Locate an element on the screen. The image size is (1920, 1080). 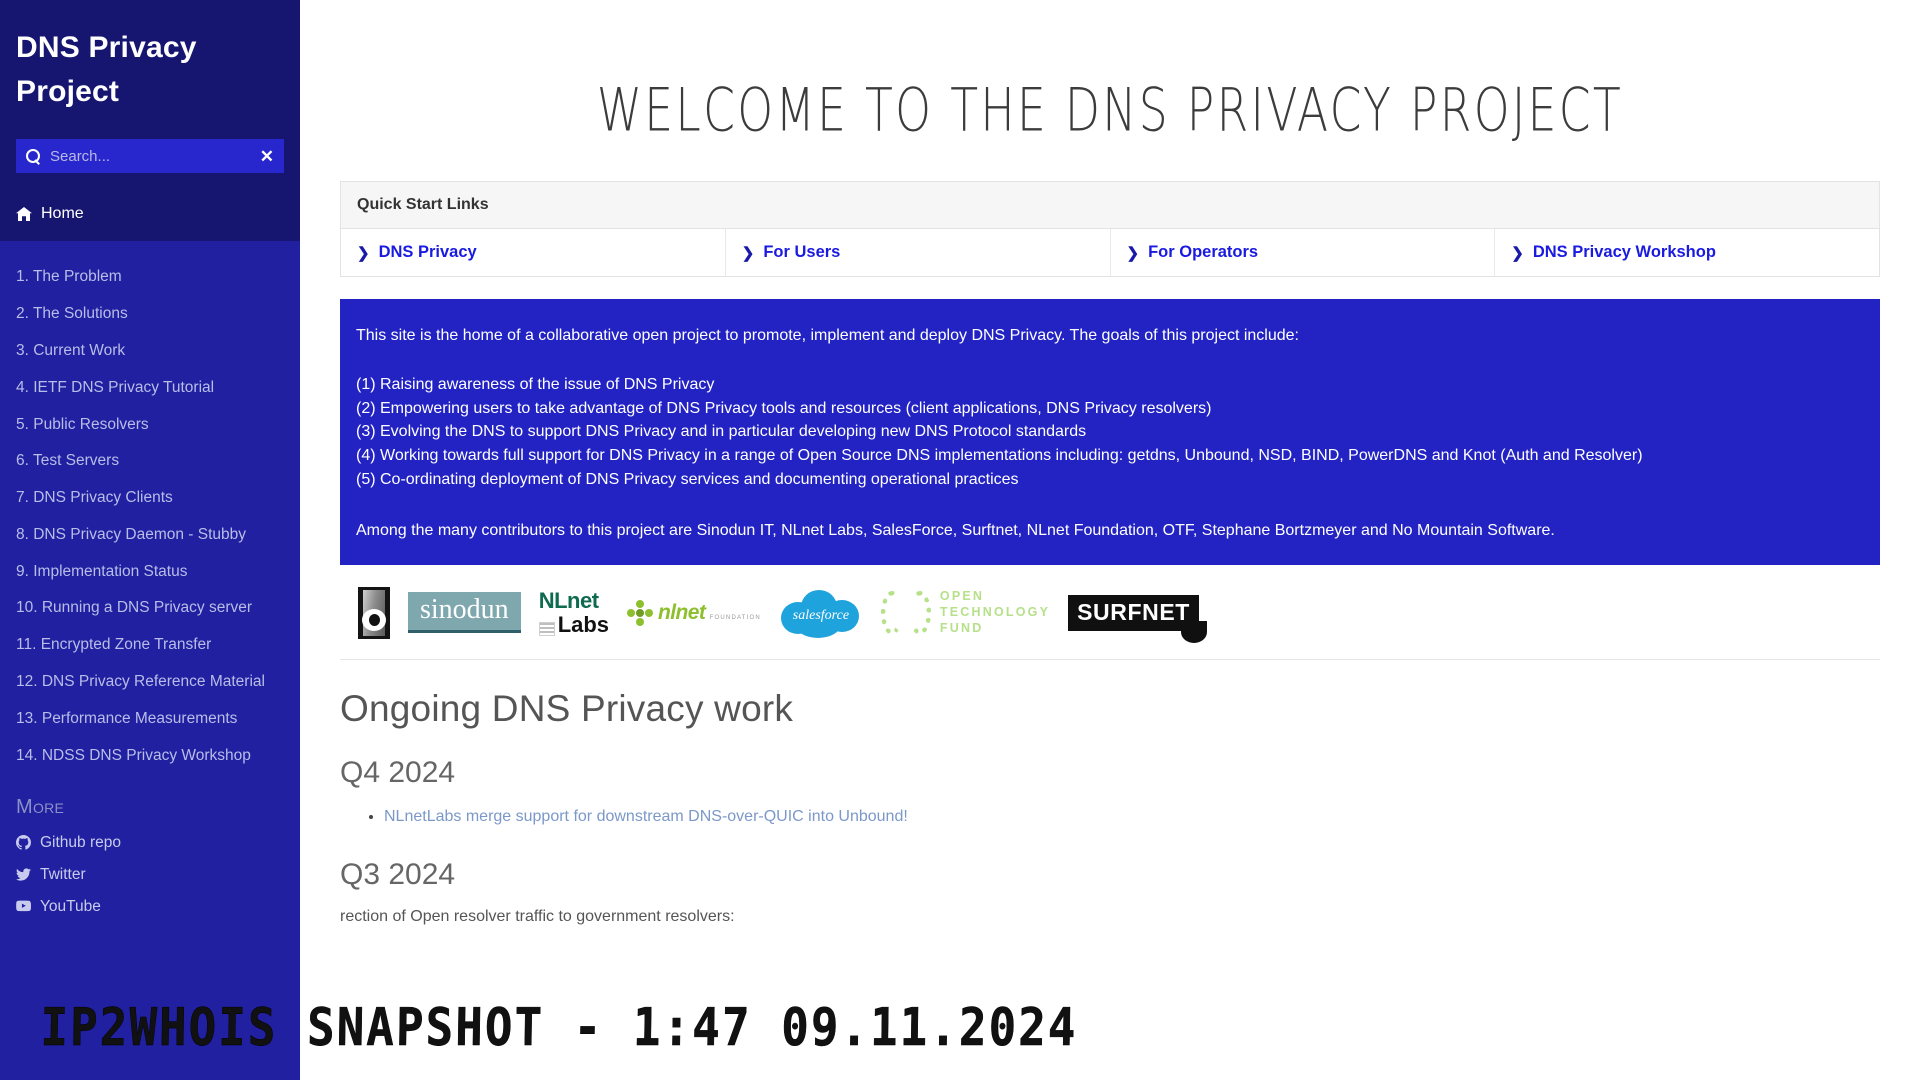
sidebar-item-13: 13. Performance Measurements is located at coordinates (150, 718).